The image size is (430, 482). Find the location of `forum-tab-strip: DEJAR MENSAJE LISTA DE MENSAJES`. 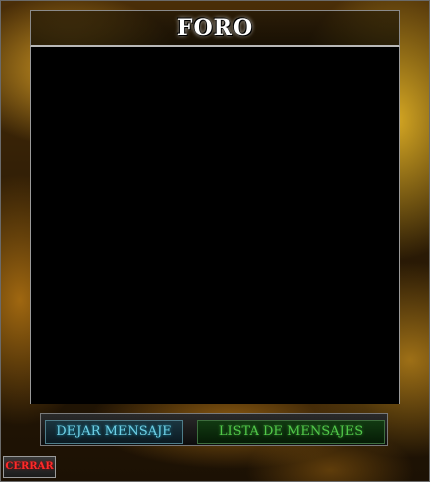

forum-tab-strip: DEJAR MENSAJE LISTA DE MENSAJES is located at coordinates (214, 429).